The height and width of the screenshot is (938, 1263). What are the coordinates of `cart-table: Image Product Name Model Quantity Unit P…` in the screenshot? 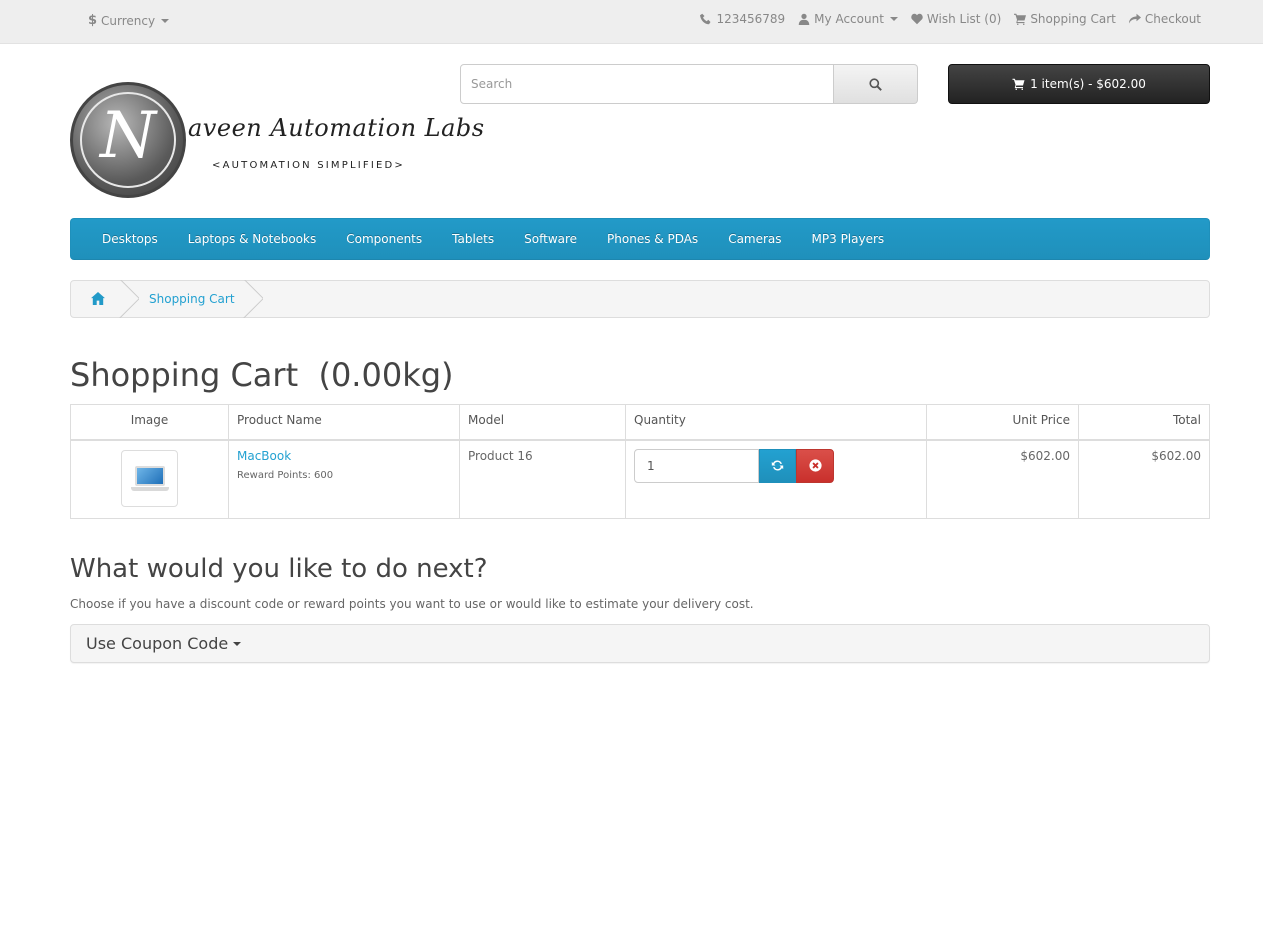 It's located at (640, 461).